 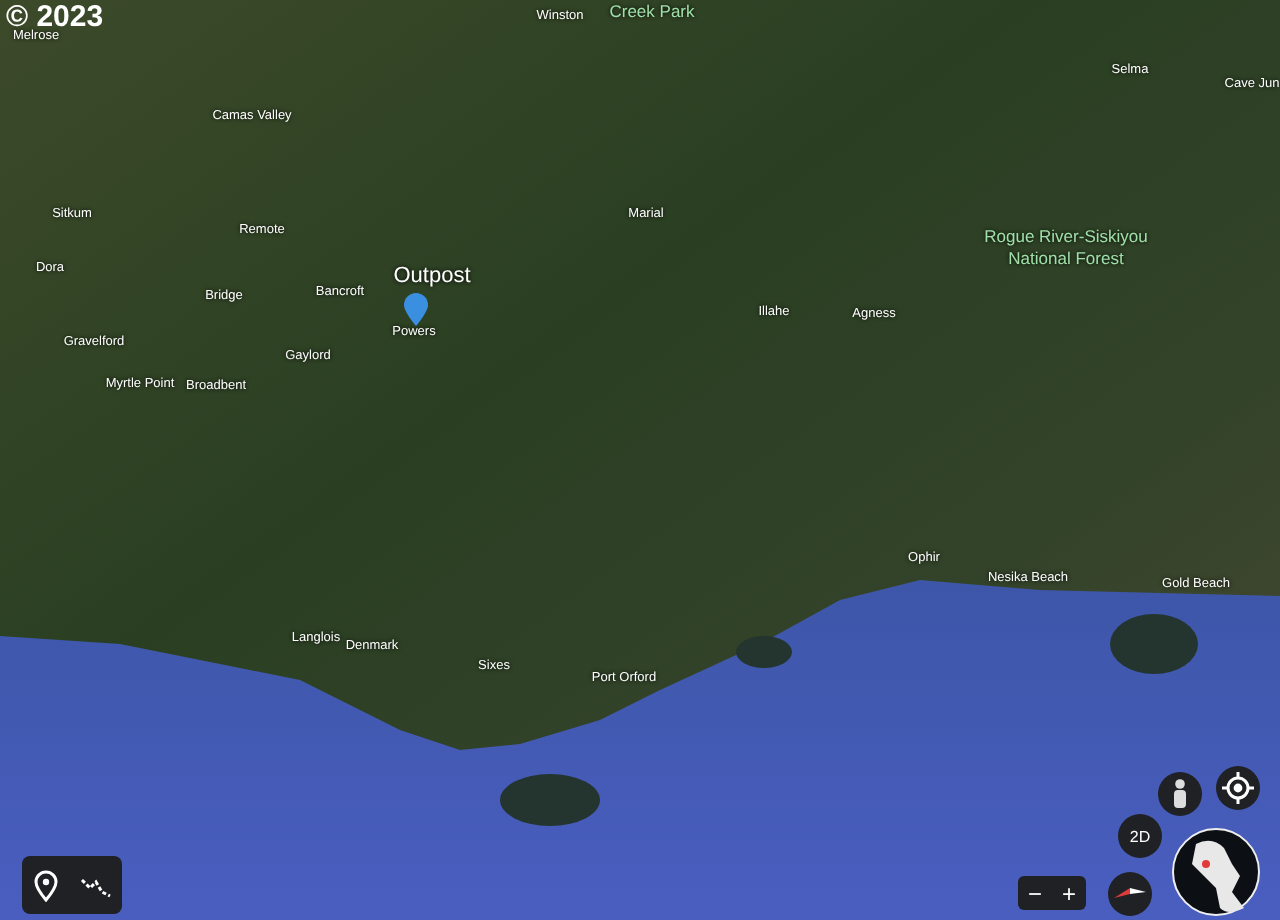 I want to click on globe-icon, so click(x=1216, y=872).